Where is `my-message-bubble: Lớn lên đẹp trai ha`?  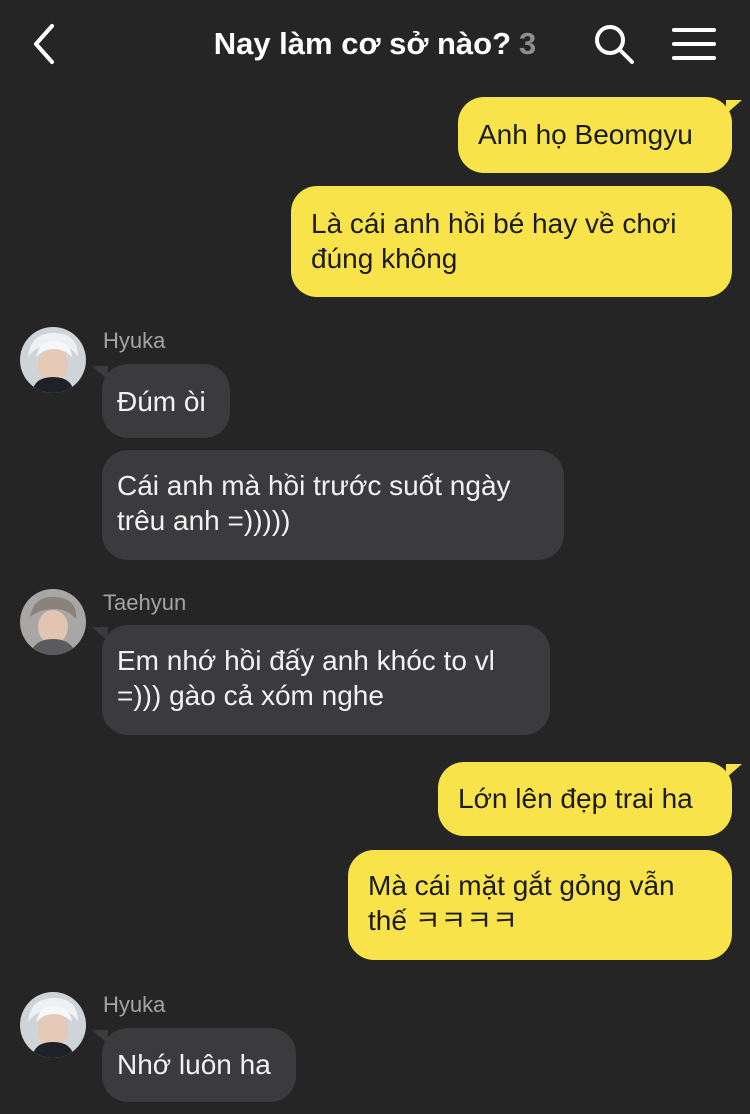
my-message-bubble: Lớn lên đẹp trai ha is located at coordinates (585, 799).